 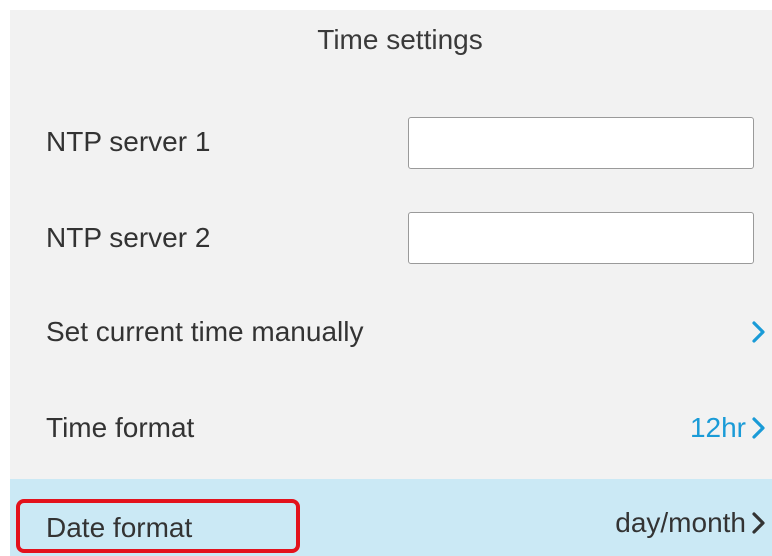 I want to click on date-format-value: day/month, so click(x=680, y=522).